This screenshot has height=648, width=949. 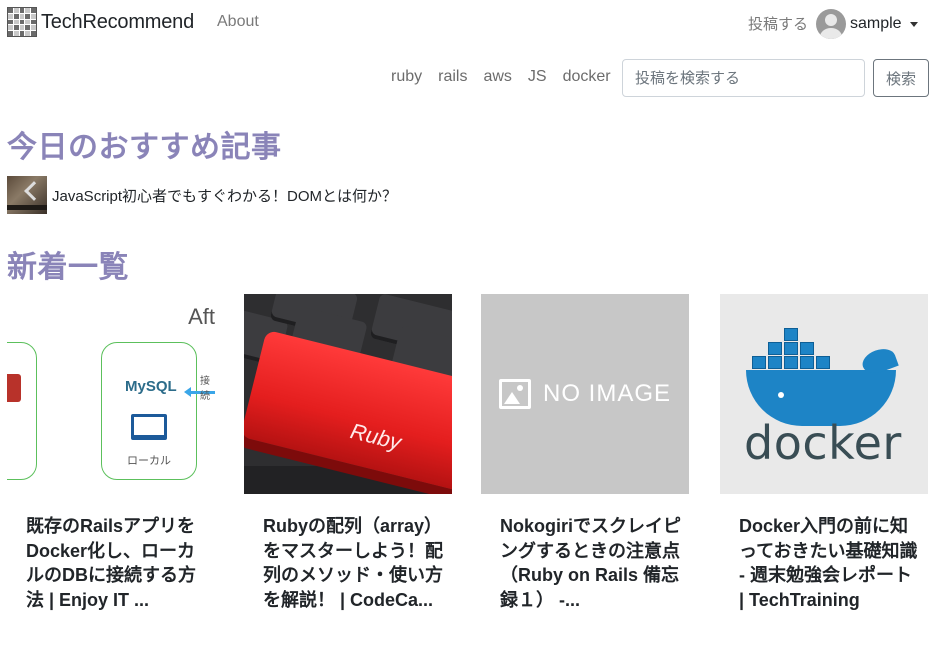 What do you see at coordinates (68, 267) in the screenshot?
I see `latest-heading: 新着一覧` at bounding box center [68, 267].